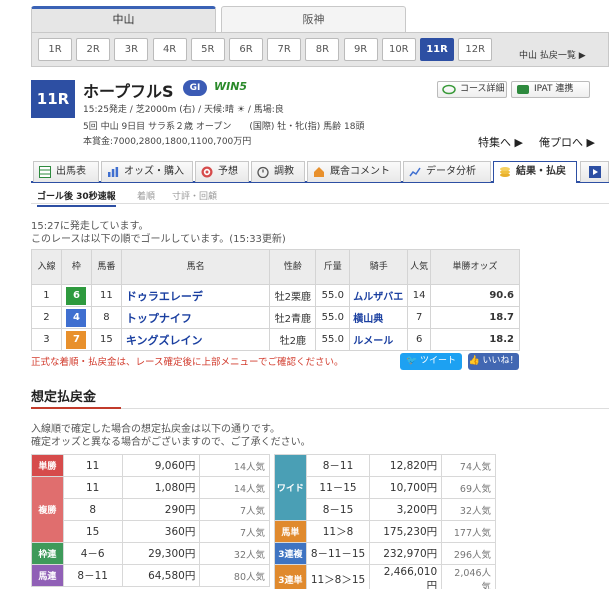 The height and width of the screenshot is (589, 609). What do you see at coordinates (154, 171) in the screenshot?
I see `tab-label: オッズ・購入` at bounding box center [154, 171].